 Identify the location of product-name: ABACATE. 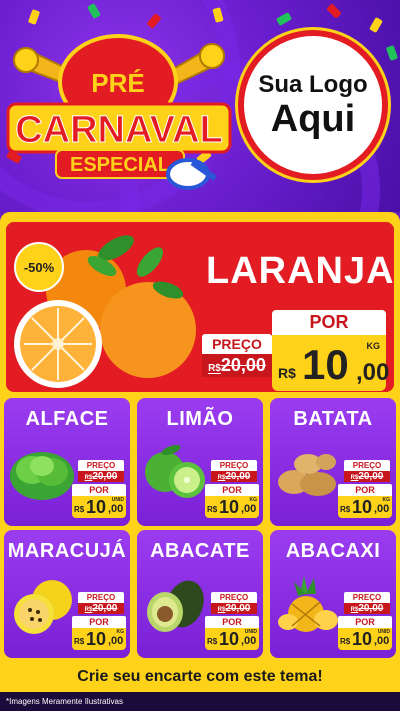
(200, 551).